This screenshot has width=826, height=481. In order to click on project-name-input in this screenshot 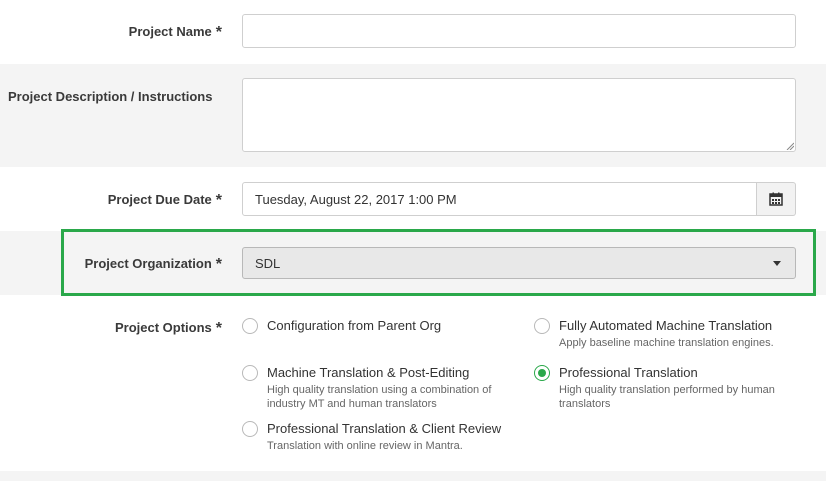, I will do `click(519, 31)`.